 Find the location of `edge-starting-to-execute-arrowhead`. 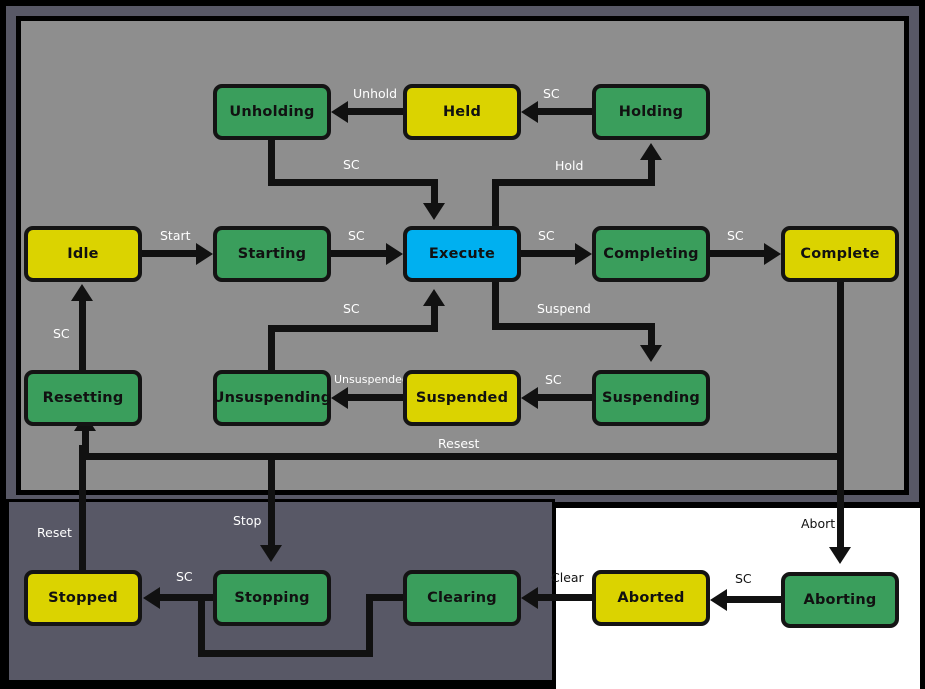

edge-starting-to-execute-arrowhead is located at coordinates (394, 254).